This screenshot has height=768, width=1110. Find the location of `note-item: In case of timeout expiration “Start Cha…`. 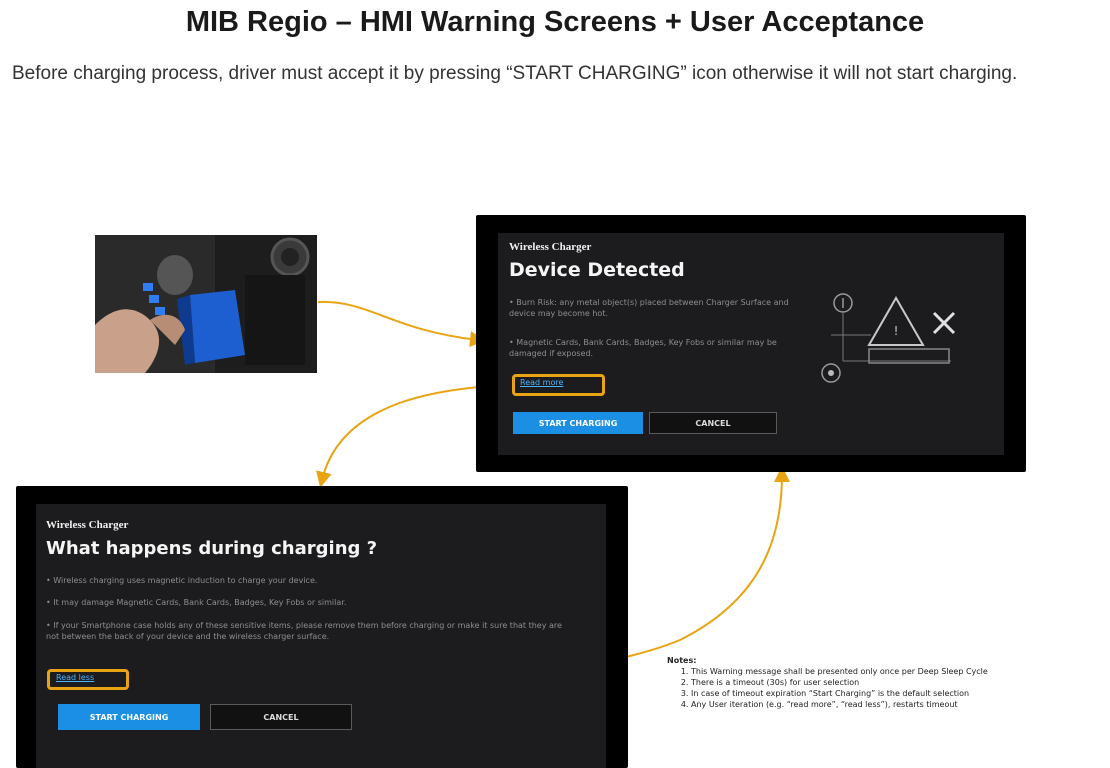

note-item: In case of timeout expiration “Start Cha… is located at coordinates (894, 693).